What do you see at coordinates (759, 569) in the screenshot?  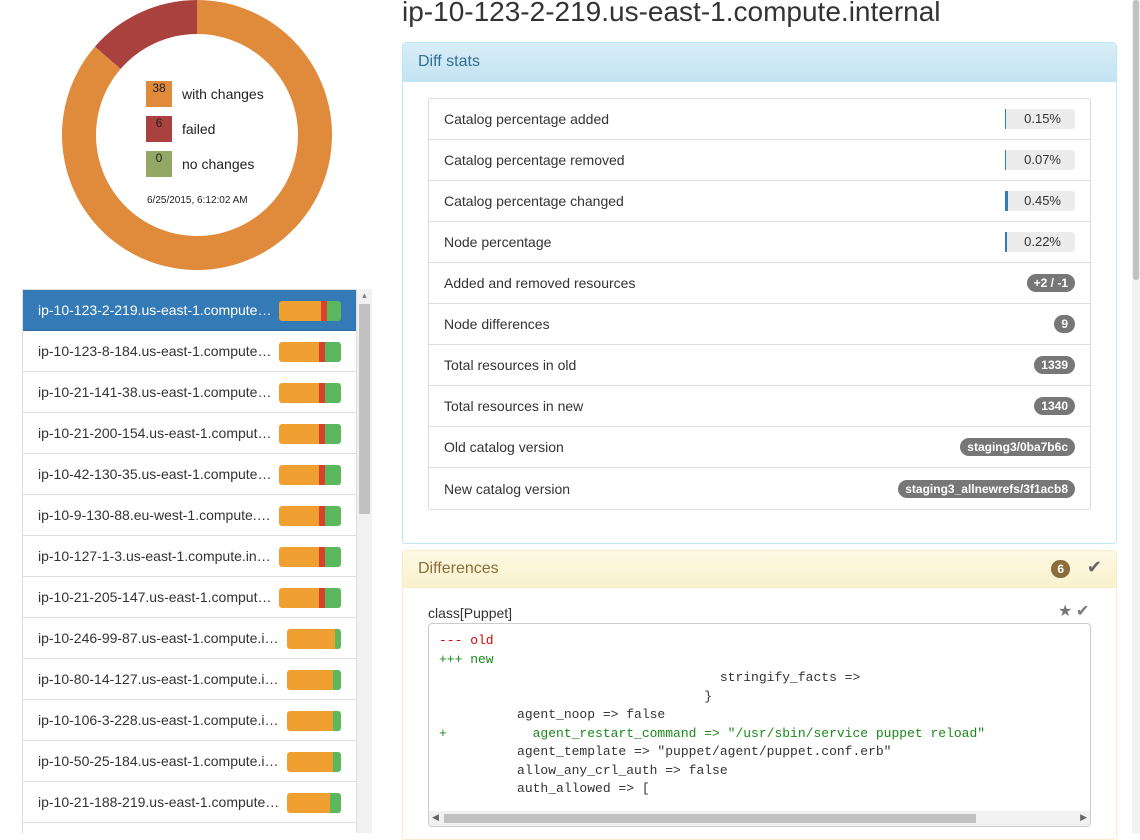 I see `differences-header: Differences 6 ✔` at bounding box center [759, 569].